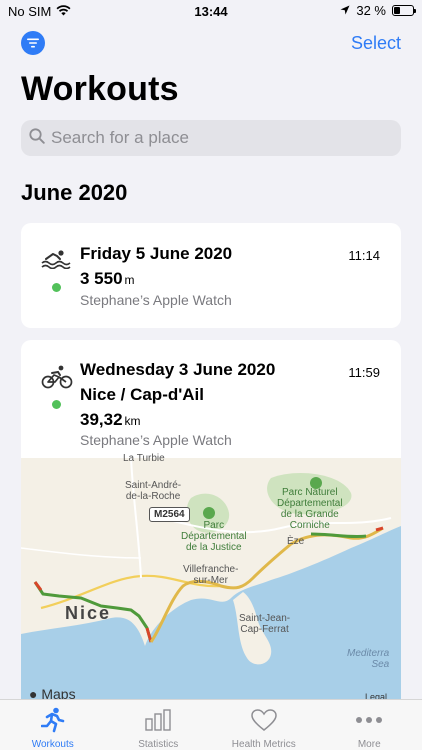 This screenshot has width=422, height=750. What do you see at coordinates (158, 744) in the screenshot?
I see `tab-label: Statistics` at bounding box center [158, 744].